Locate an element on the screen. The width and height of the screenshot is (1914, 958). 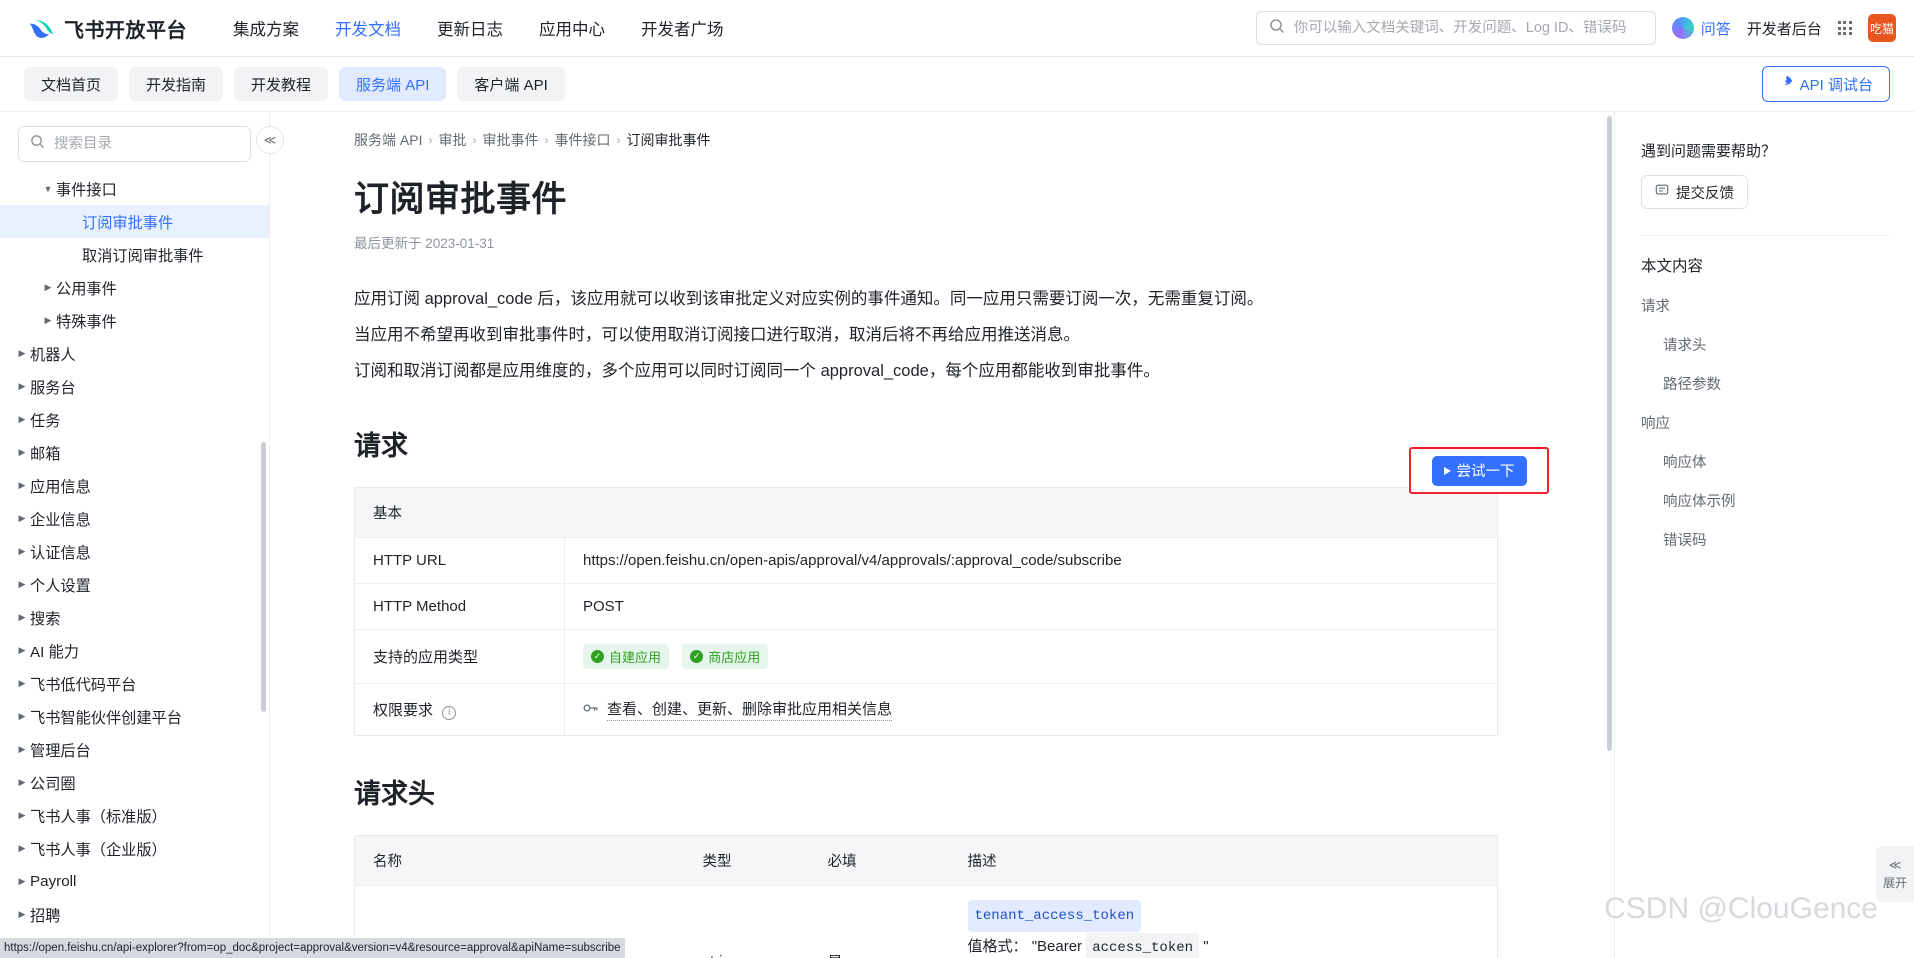
check-icon: ✓ is located at coordinates (697, 657).